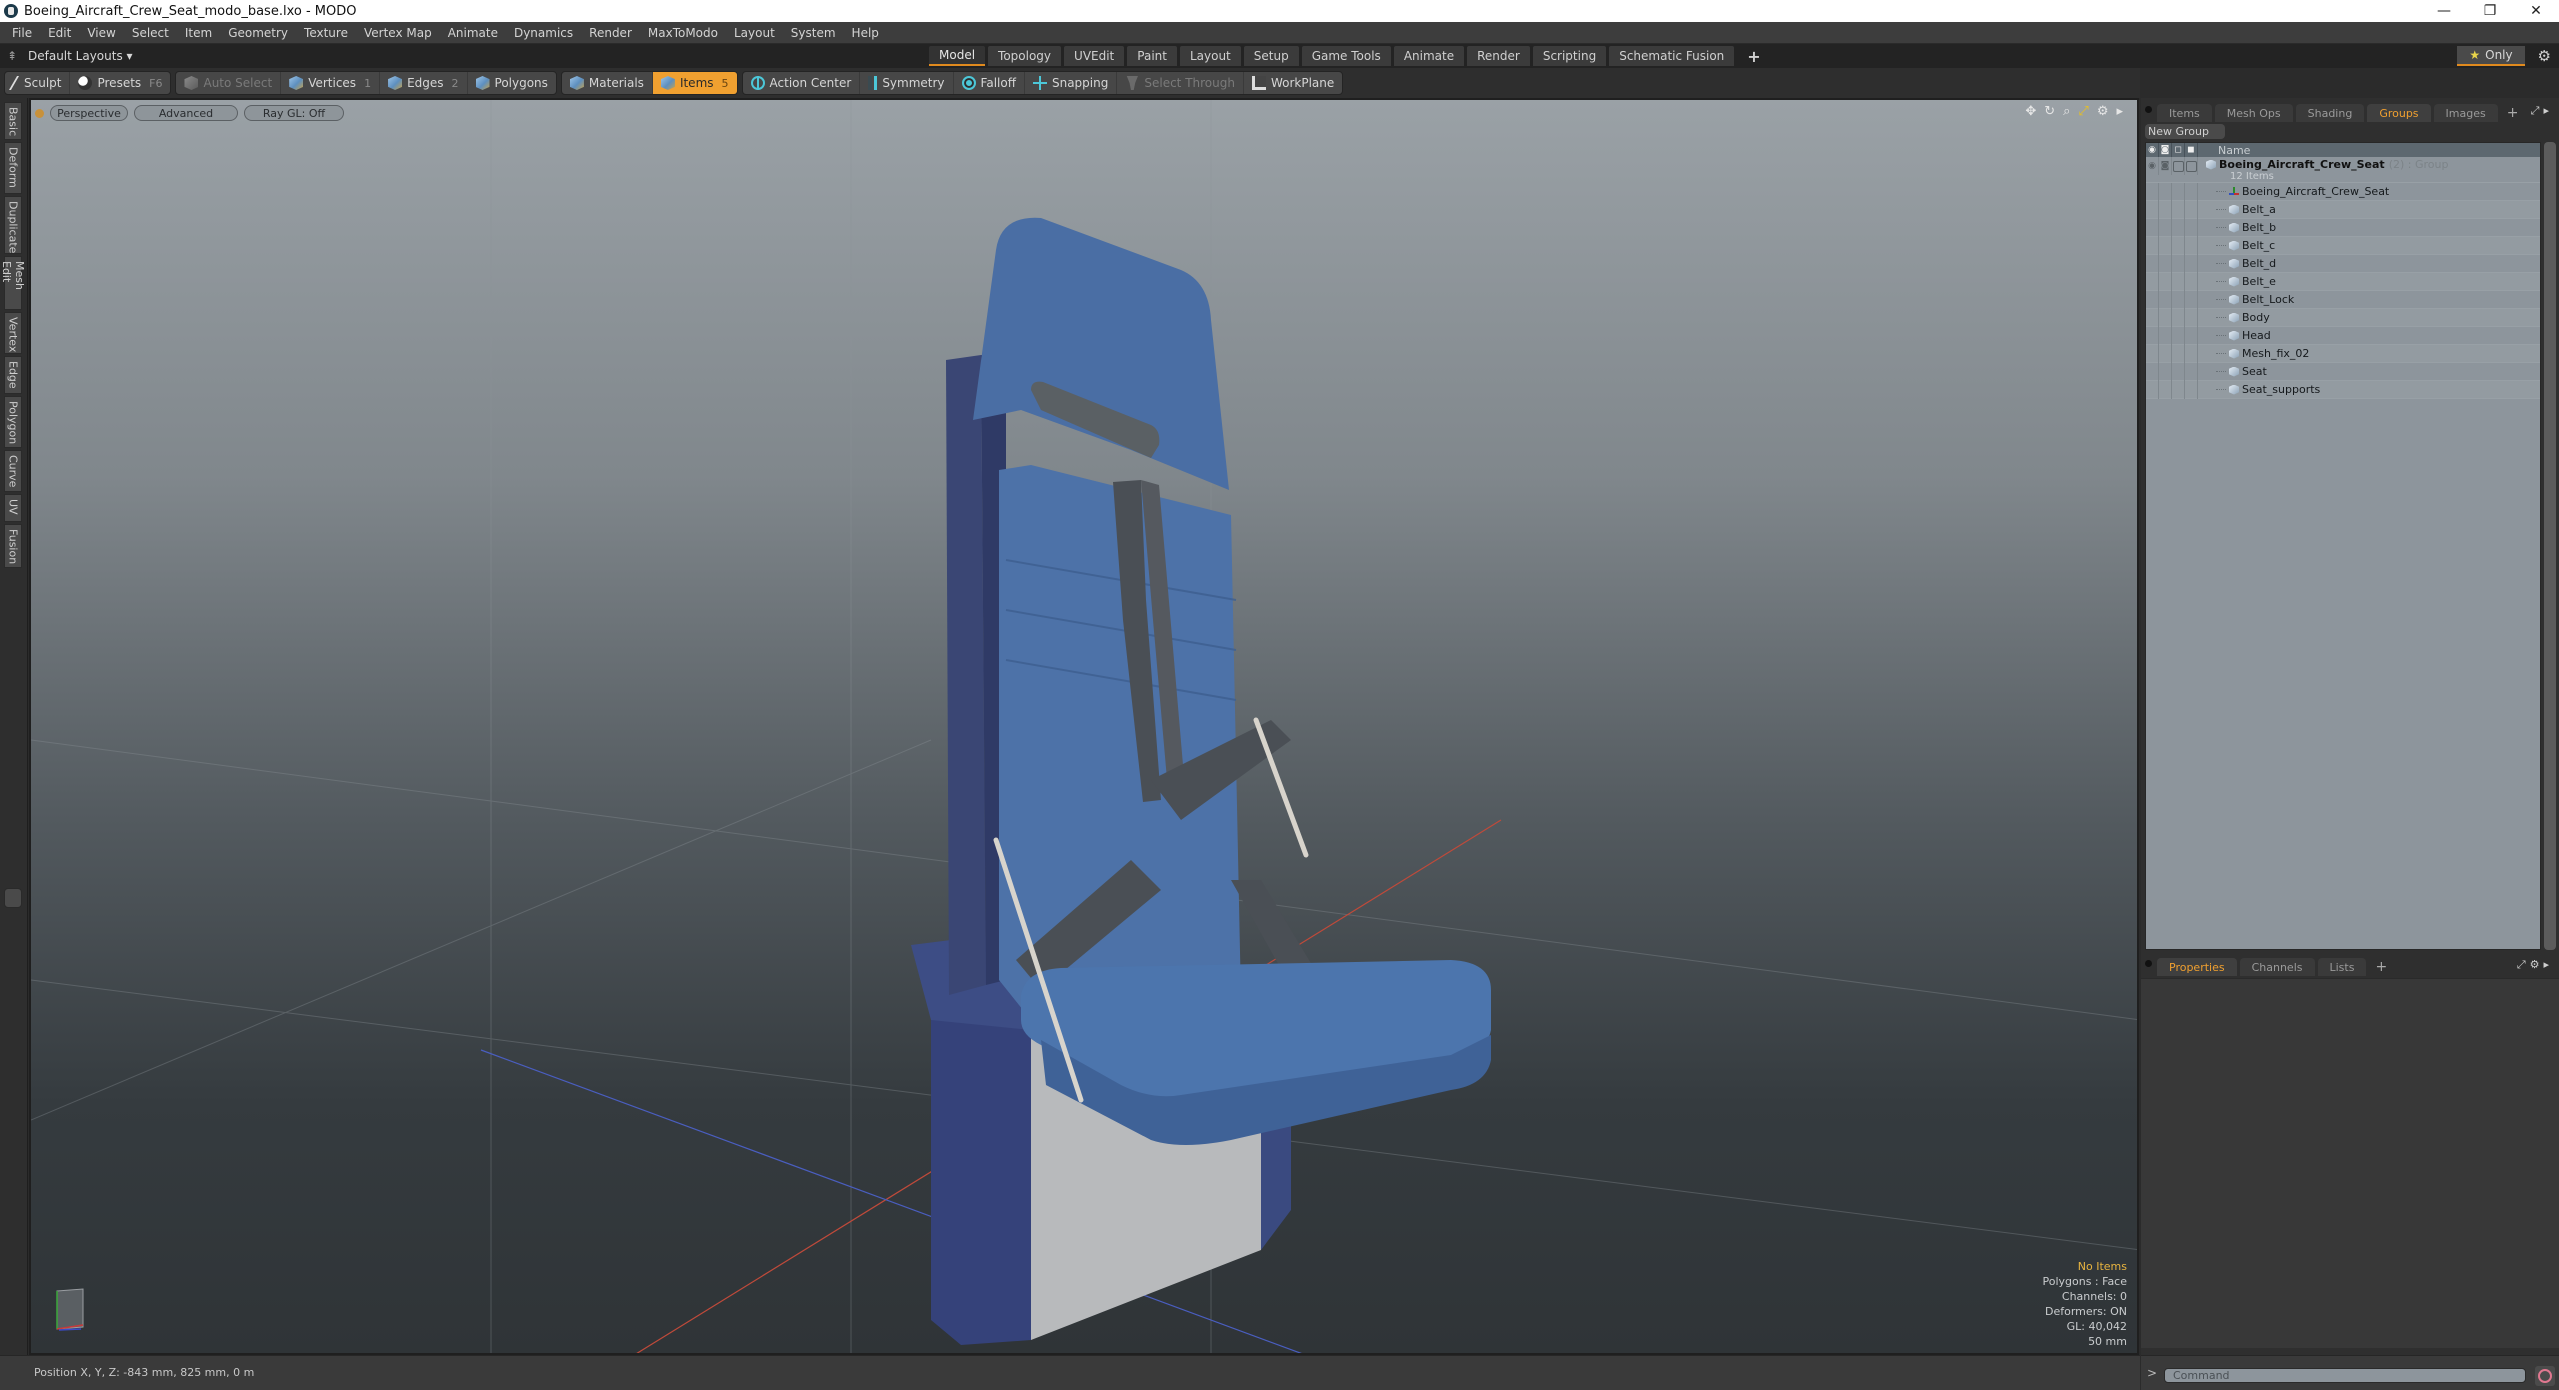 The image size is (2559, 1390). I want to click on raygl-toggle: Ray GL: Off, so click(294, 113).